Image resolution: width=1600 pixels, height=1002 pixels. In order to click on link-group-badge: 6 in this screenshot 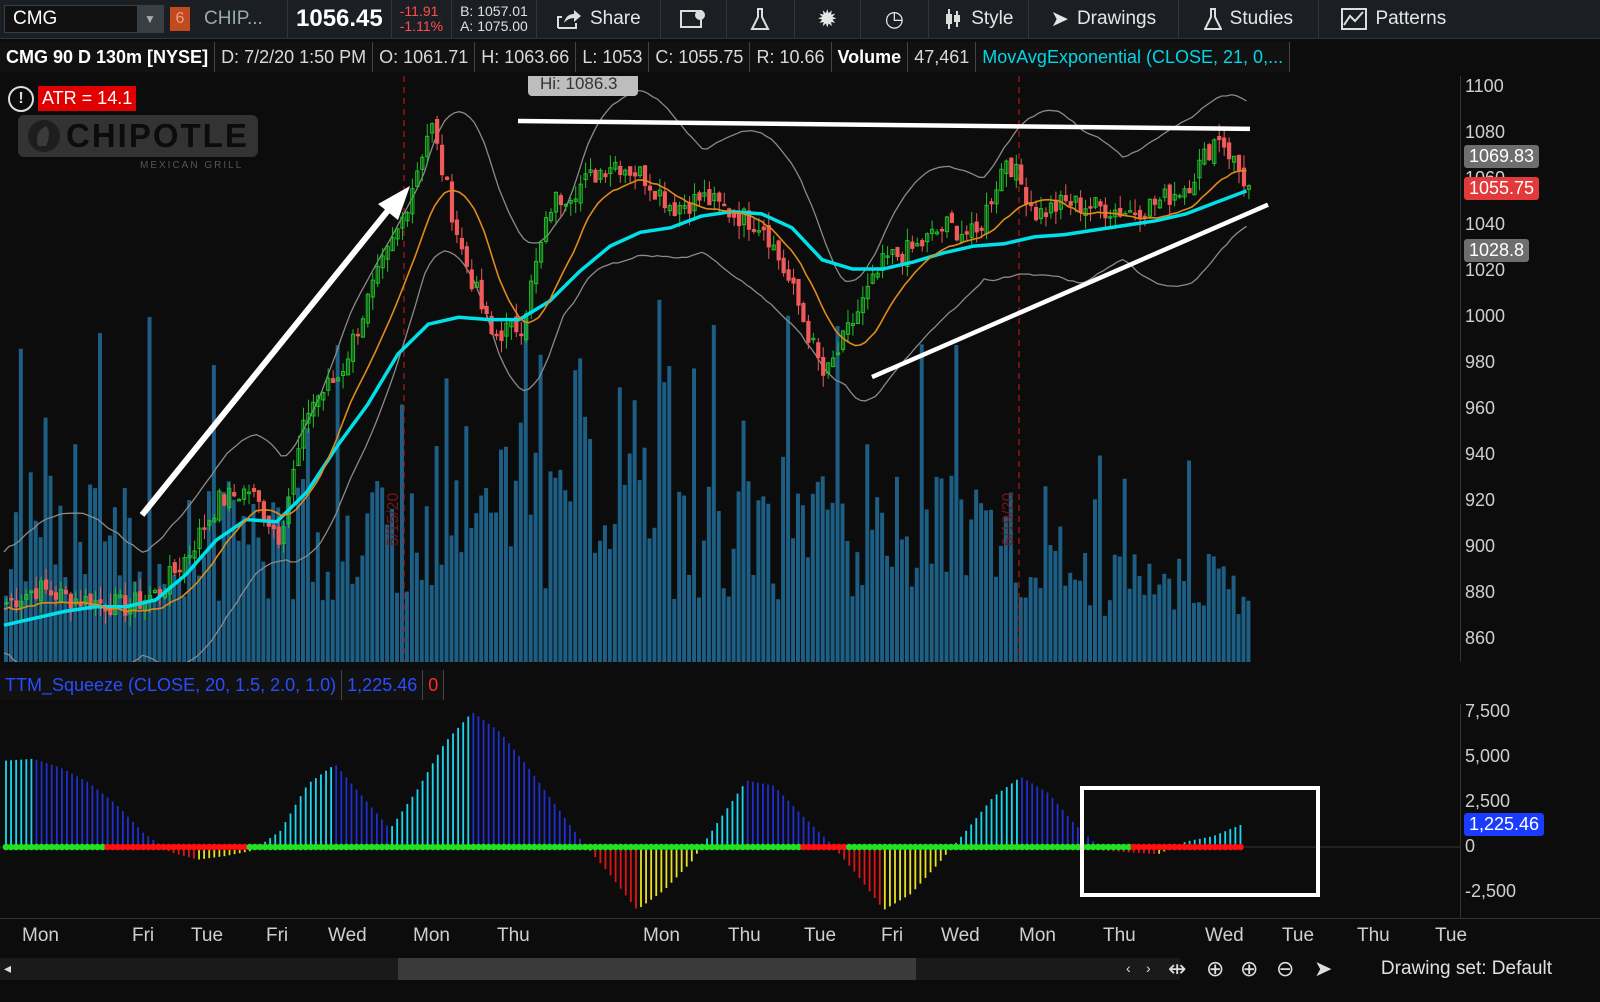, I will do `click(180, 19)`.